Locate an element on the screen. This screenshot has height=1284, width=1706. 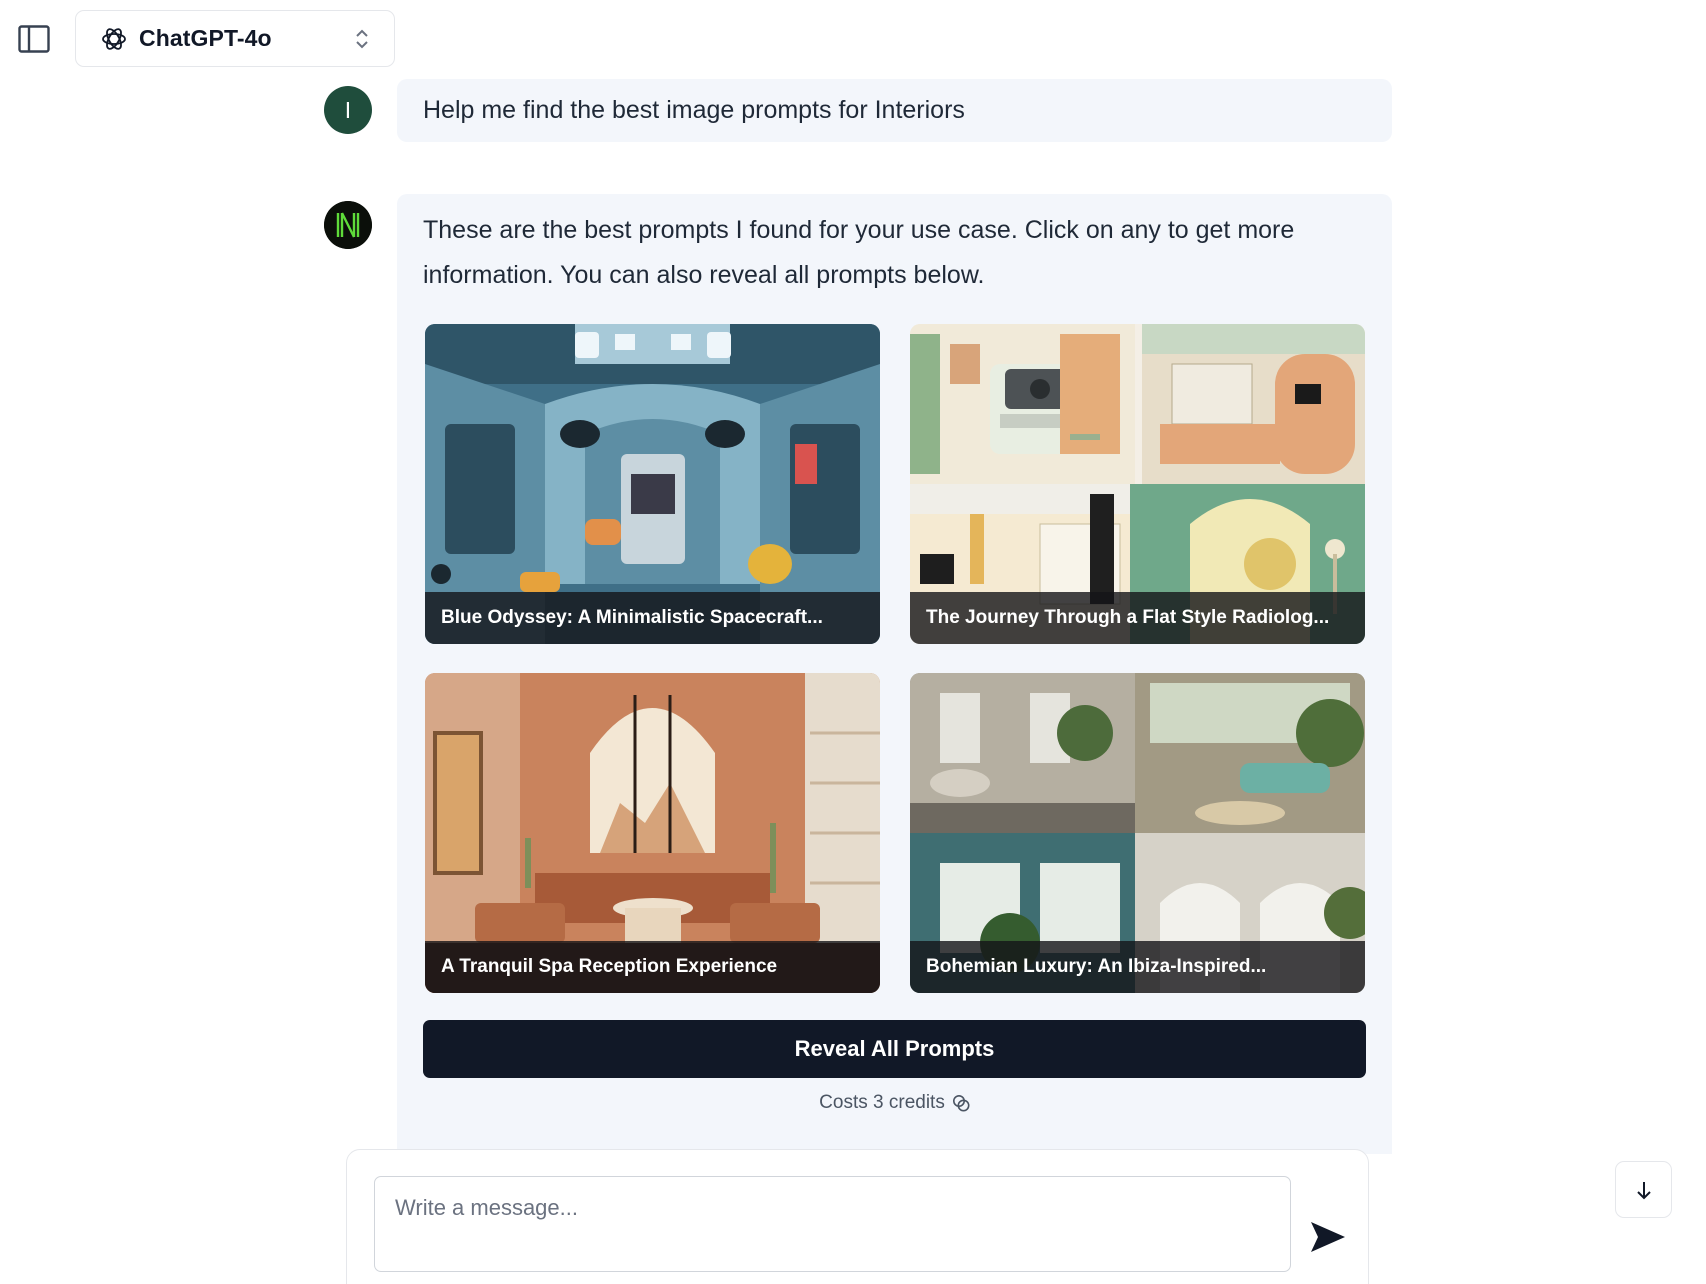
message-composer is located at coordinates (857, 1216).